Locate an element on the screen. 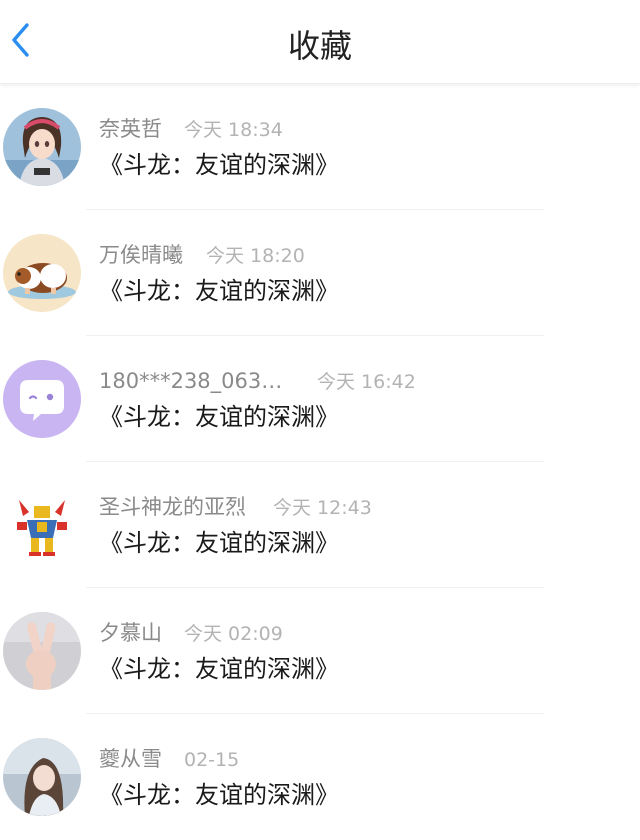 This screenshot has width=640, height=840. user-name: 圣斗神龙的亚烈 is located at coordinates (172, 507).